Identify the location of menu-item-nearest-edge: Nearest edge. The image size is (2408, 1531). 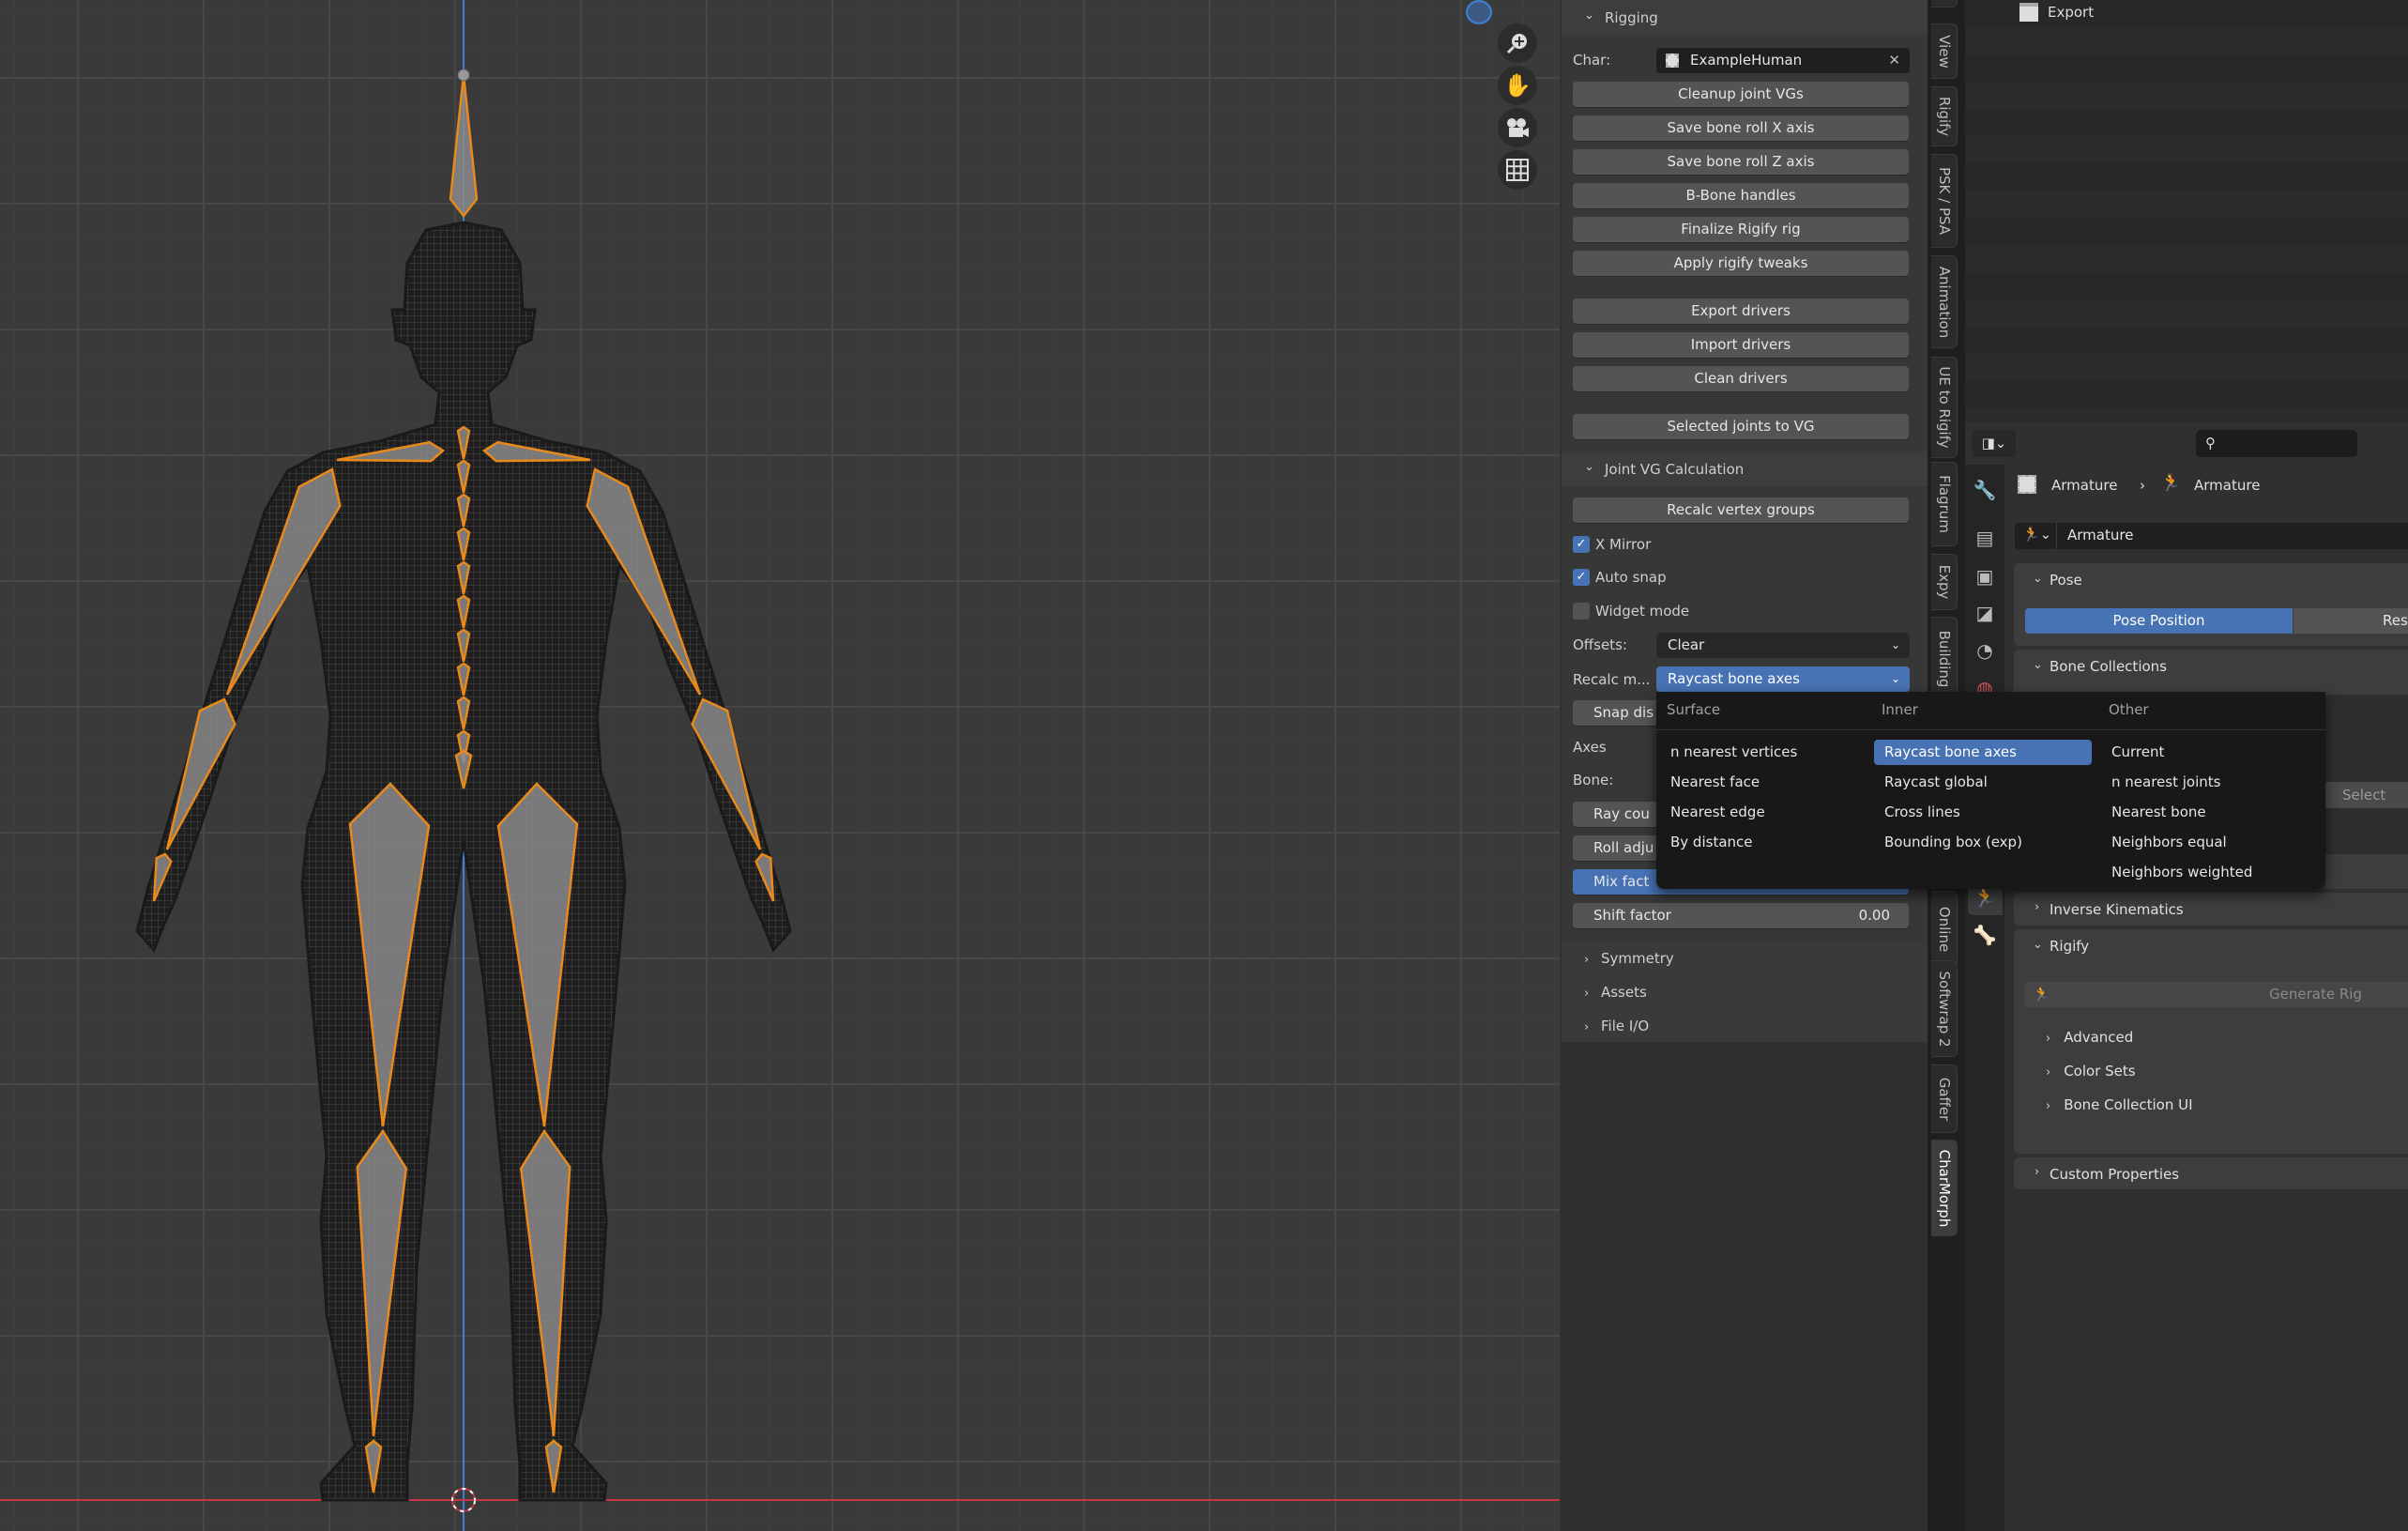
(1717, 812).